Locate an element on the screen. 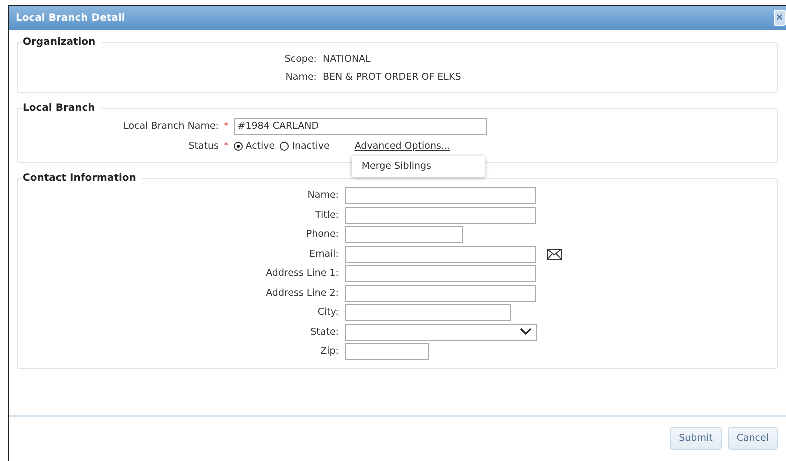  section-title: Organization is located at coordinates (60, 42).